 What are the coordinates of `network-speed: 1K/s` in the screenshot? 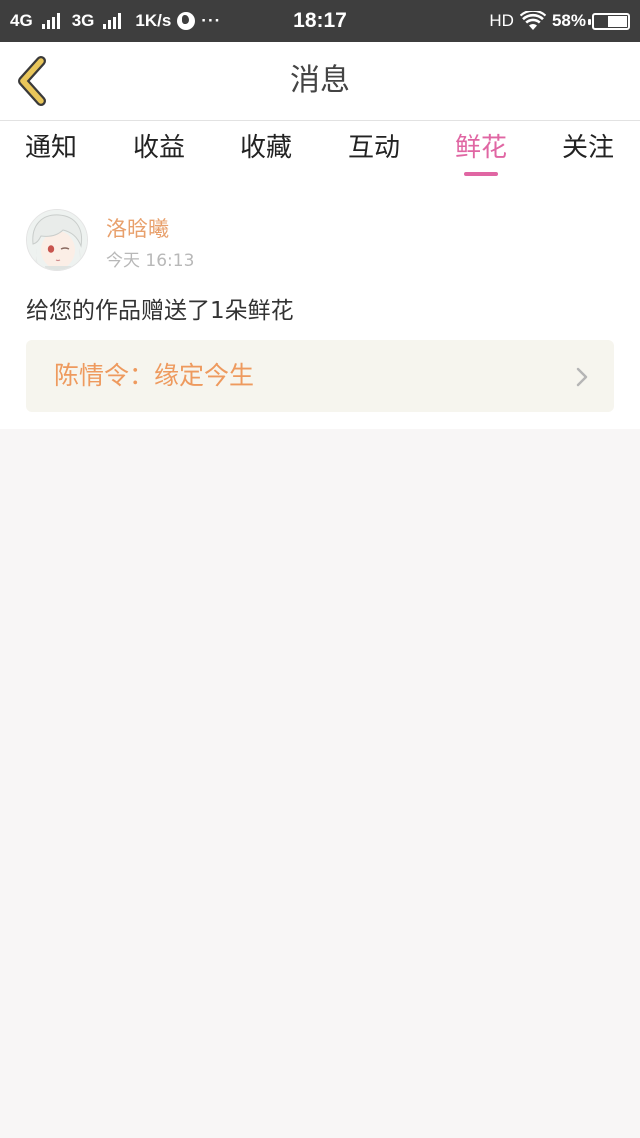 It's located at (153, 20).